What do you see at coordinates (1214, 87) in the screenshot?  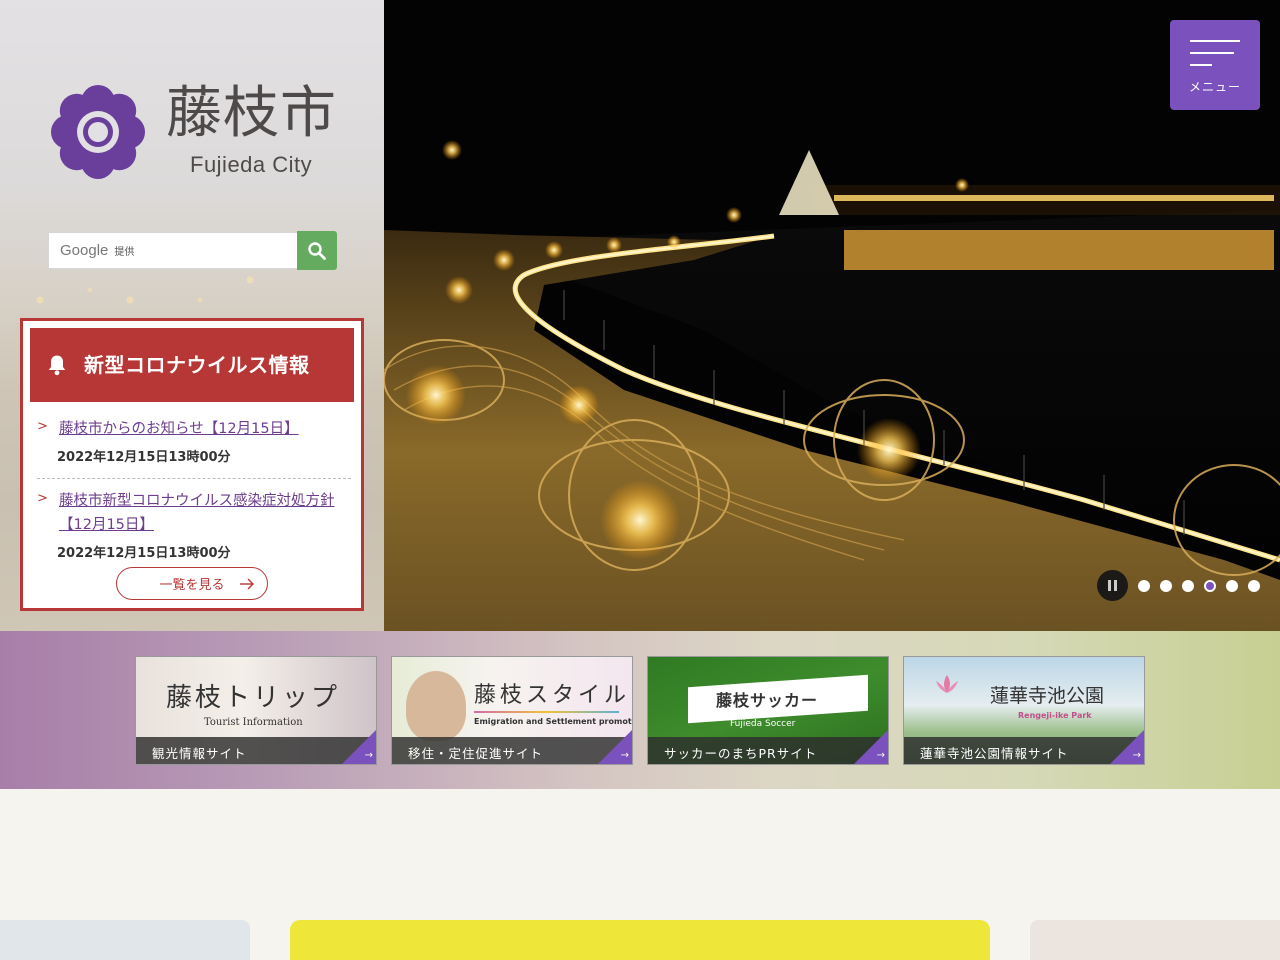 I see `menu-label: メニュー` at bounding box center [1214, 87].